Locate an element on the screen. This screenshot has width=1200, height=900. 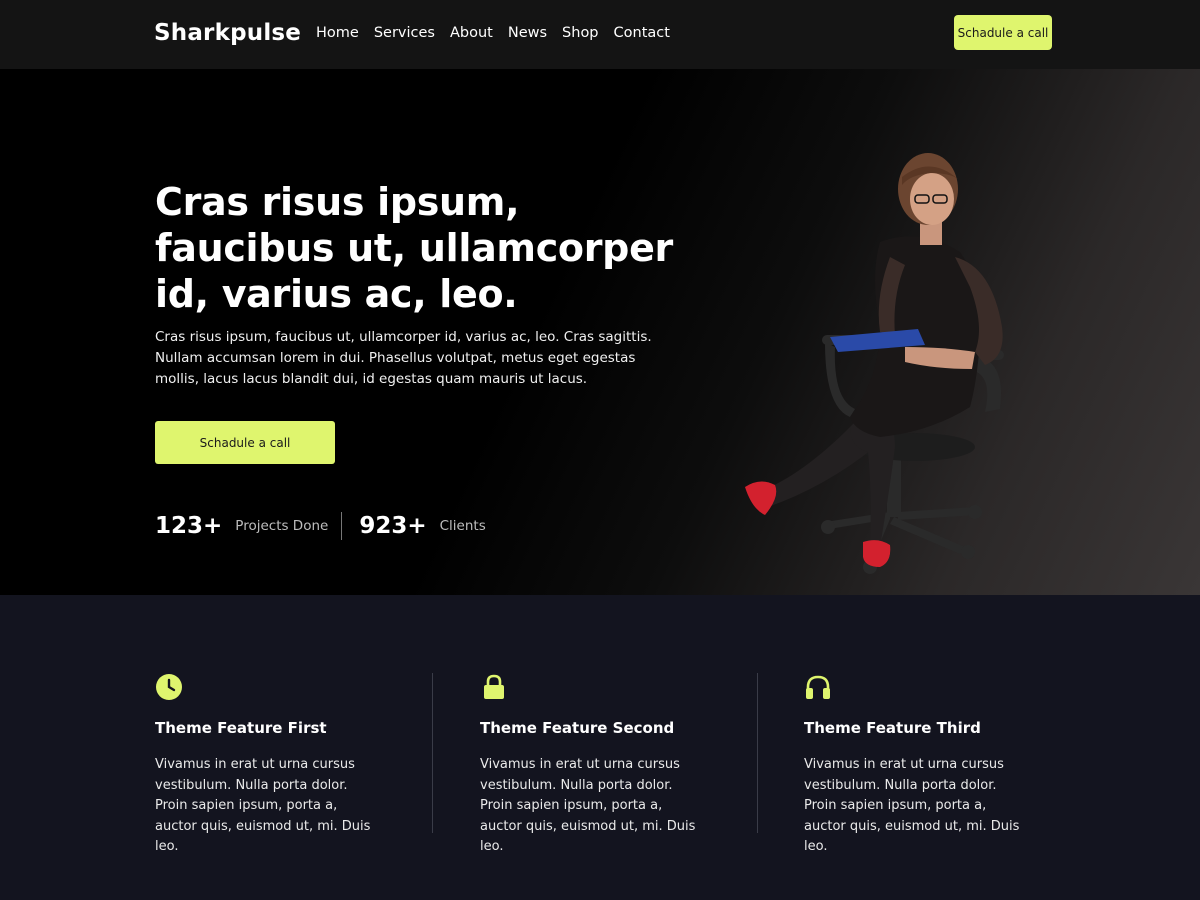
nav-news: News is located at coordinates (527, 33).